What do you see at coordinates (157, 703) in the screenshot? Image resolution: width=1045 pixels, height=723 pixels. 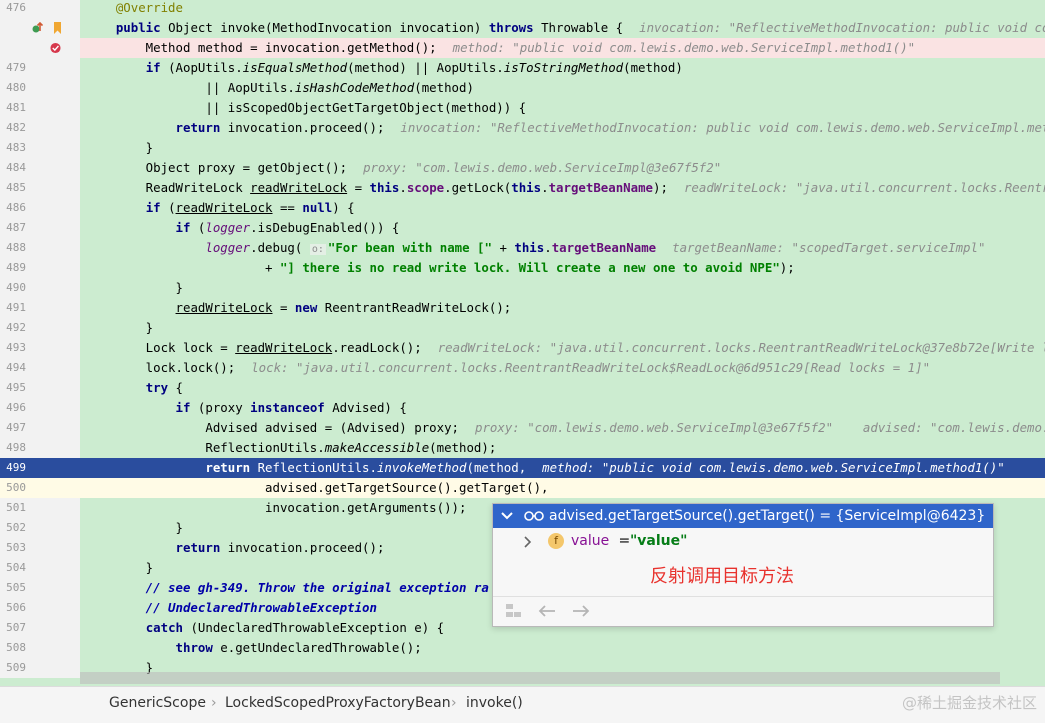 I see `breadcrumb-item-class: GenericScope` at bounding box center [157, 703].